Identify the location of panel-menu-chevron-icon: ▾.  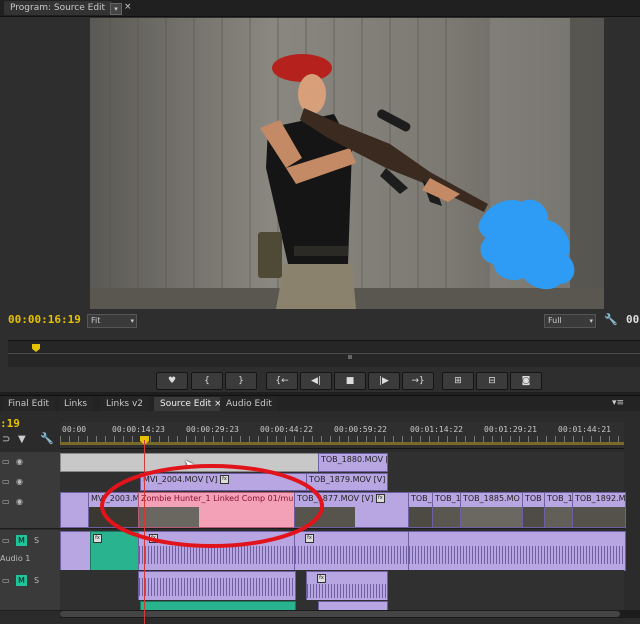
(116, 9).